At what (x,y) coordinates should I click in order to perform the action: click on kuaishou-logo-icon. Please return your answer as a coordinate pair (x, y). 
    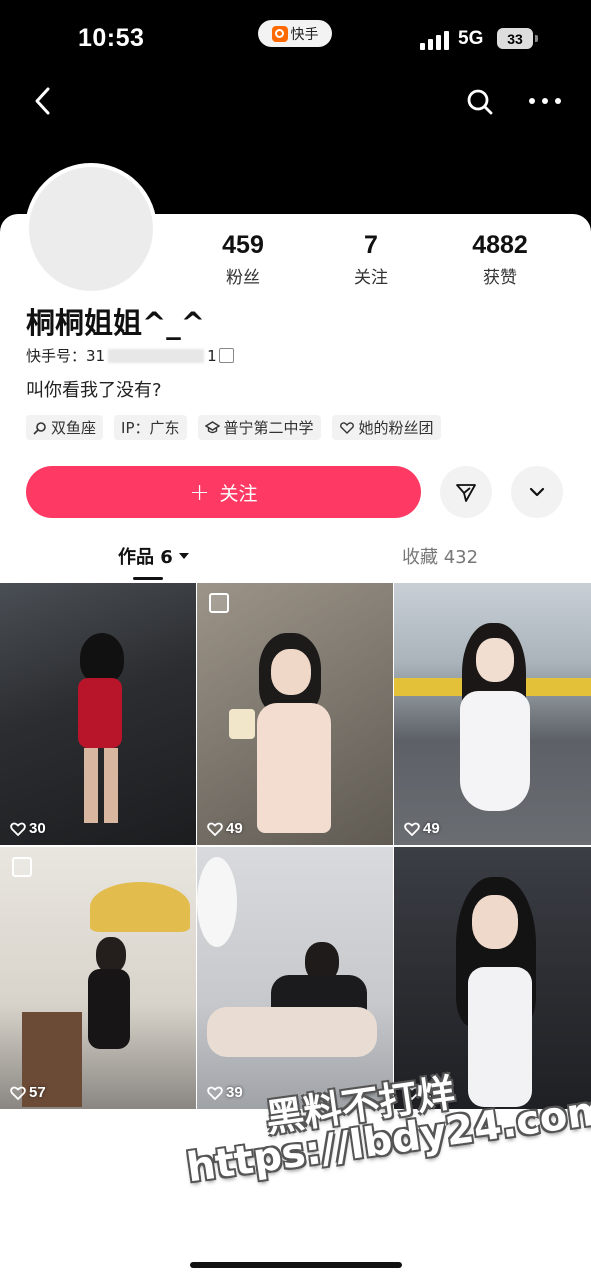
    Looking at the image, I should click on (279, 33).